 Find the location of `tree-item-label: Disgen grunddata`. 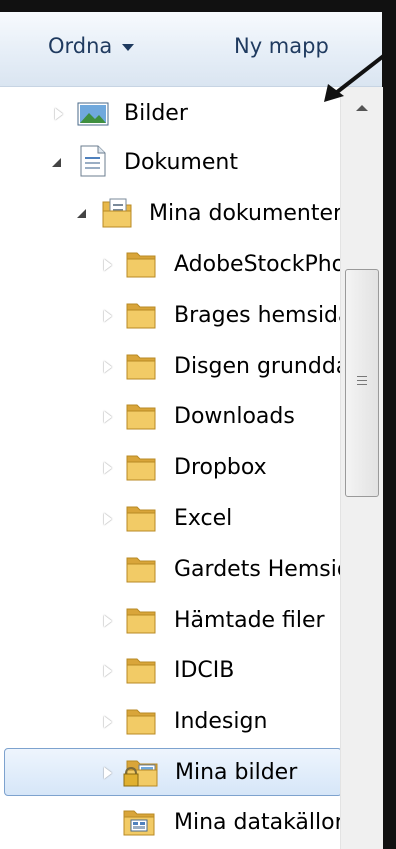

tree-item-label: Disgen grunddata is located at coordinates (257, 366).